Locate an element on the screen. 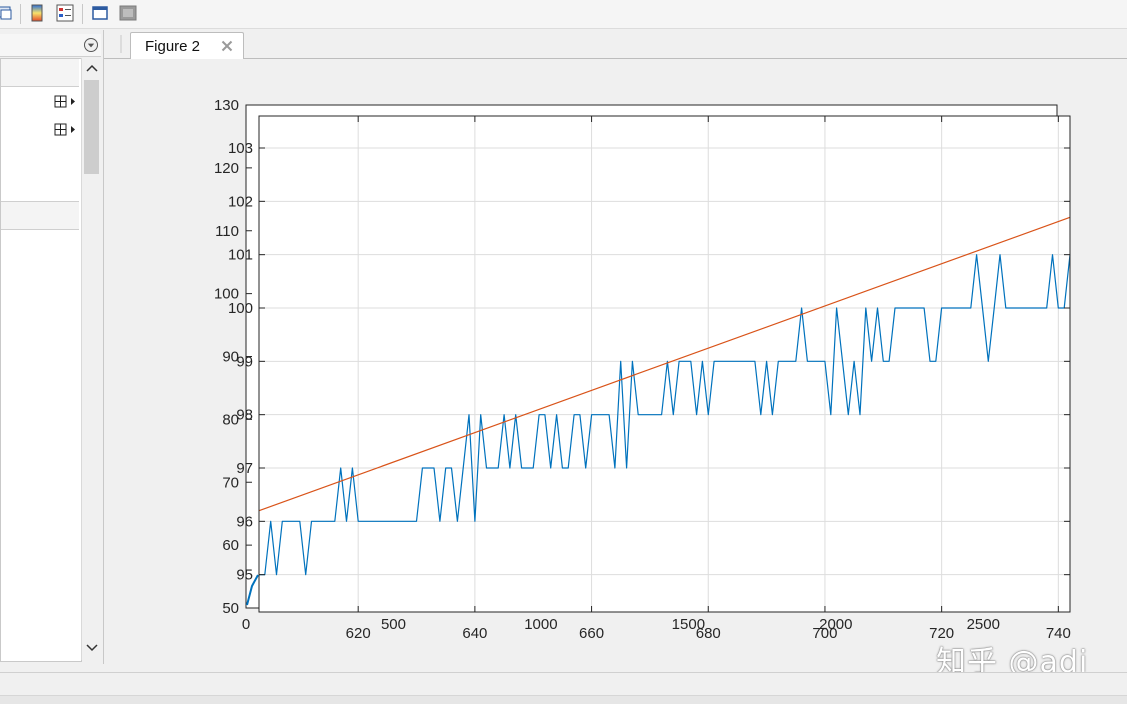 The width and height of the screenshot is (1127, 704). list-header-row is located at coordinates (40, 73).